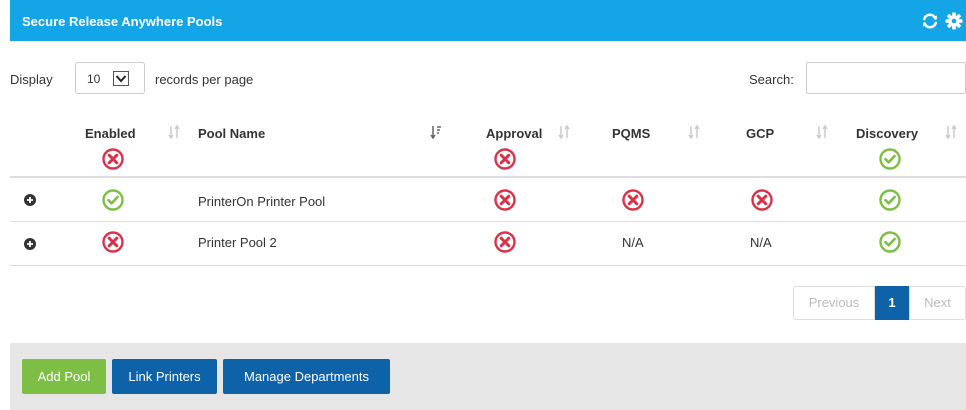 This screenshot has height=410, width=966. I want to click on table-row: PrinterOn Printer Pool, so click(488, 200).